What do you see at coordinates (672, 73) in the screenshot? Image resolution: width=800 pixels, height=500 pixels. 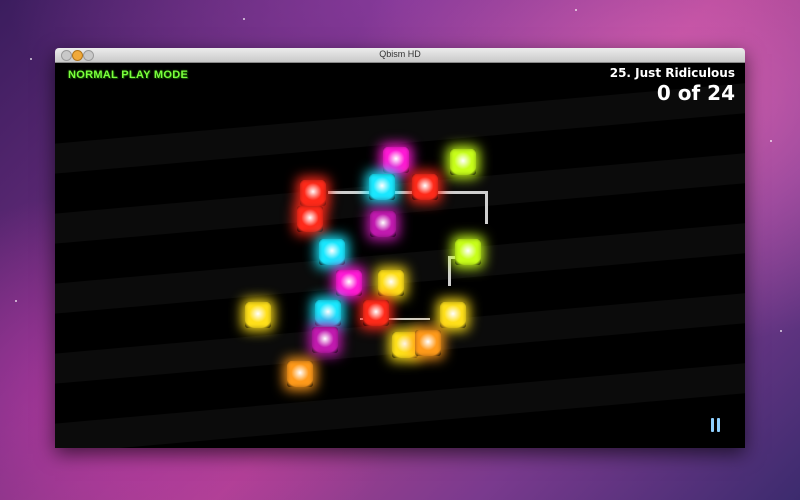 I see `level-name: 25. Just Ridiculous` at bounding box center [672, 73].